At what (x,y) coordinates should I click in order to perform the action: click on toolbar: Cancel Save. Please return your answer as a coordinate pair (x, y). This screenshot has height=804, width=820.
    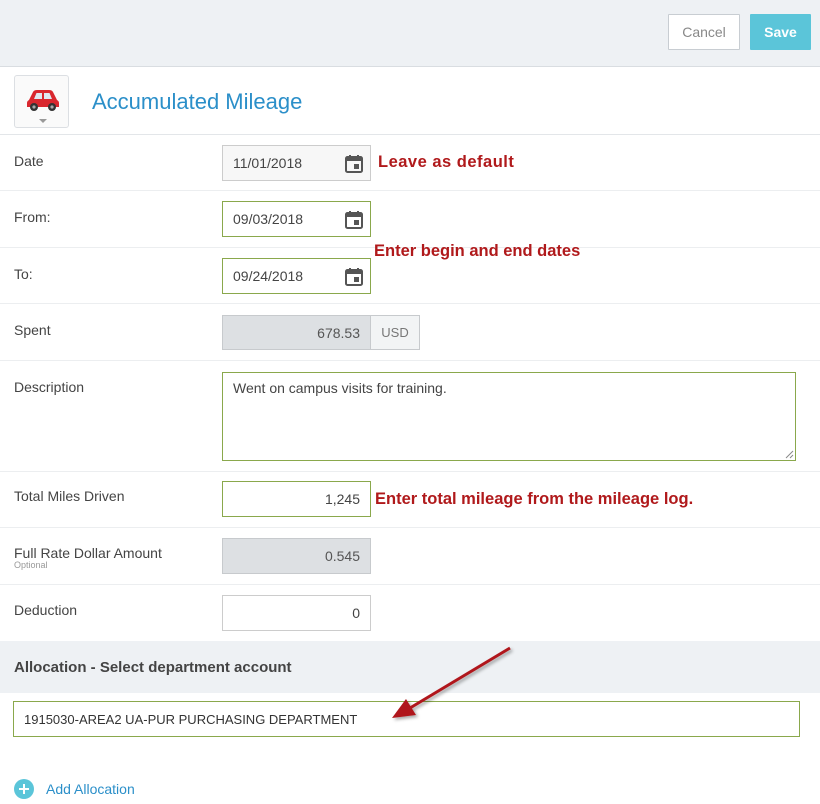
    Looking at the image, I should click on (410, 33).